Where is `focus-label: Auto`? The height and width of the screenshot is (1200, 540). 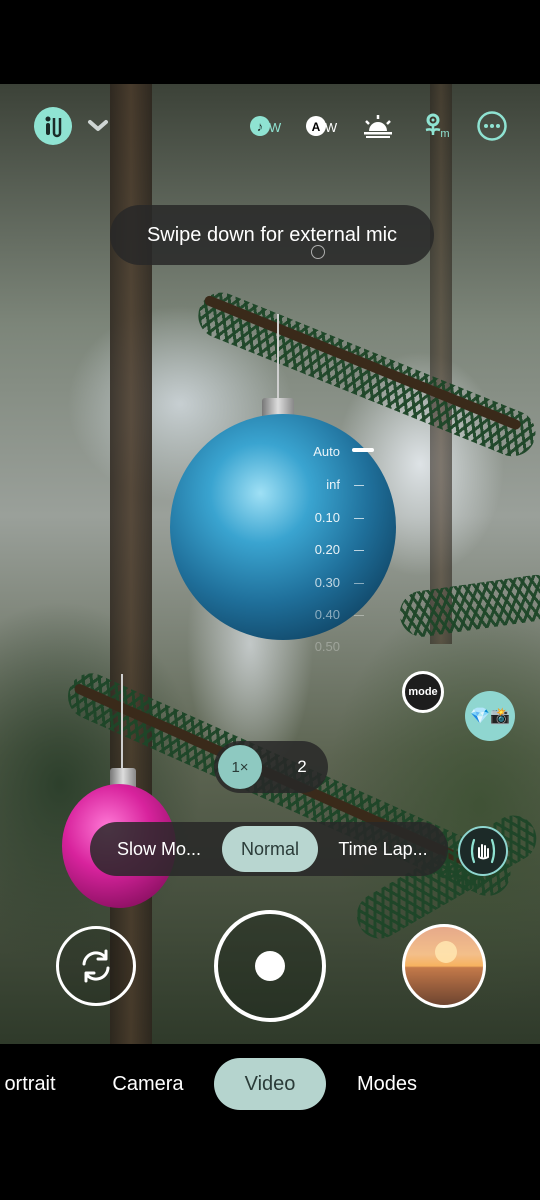
focus-label: Auto is located at coordinates (310, 451).